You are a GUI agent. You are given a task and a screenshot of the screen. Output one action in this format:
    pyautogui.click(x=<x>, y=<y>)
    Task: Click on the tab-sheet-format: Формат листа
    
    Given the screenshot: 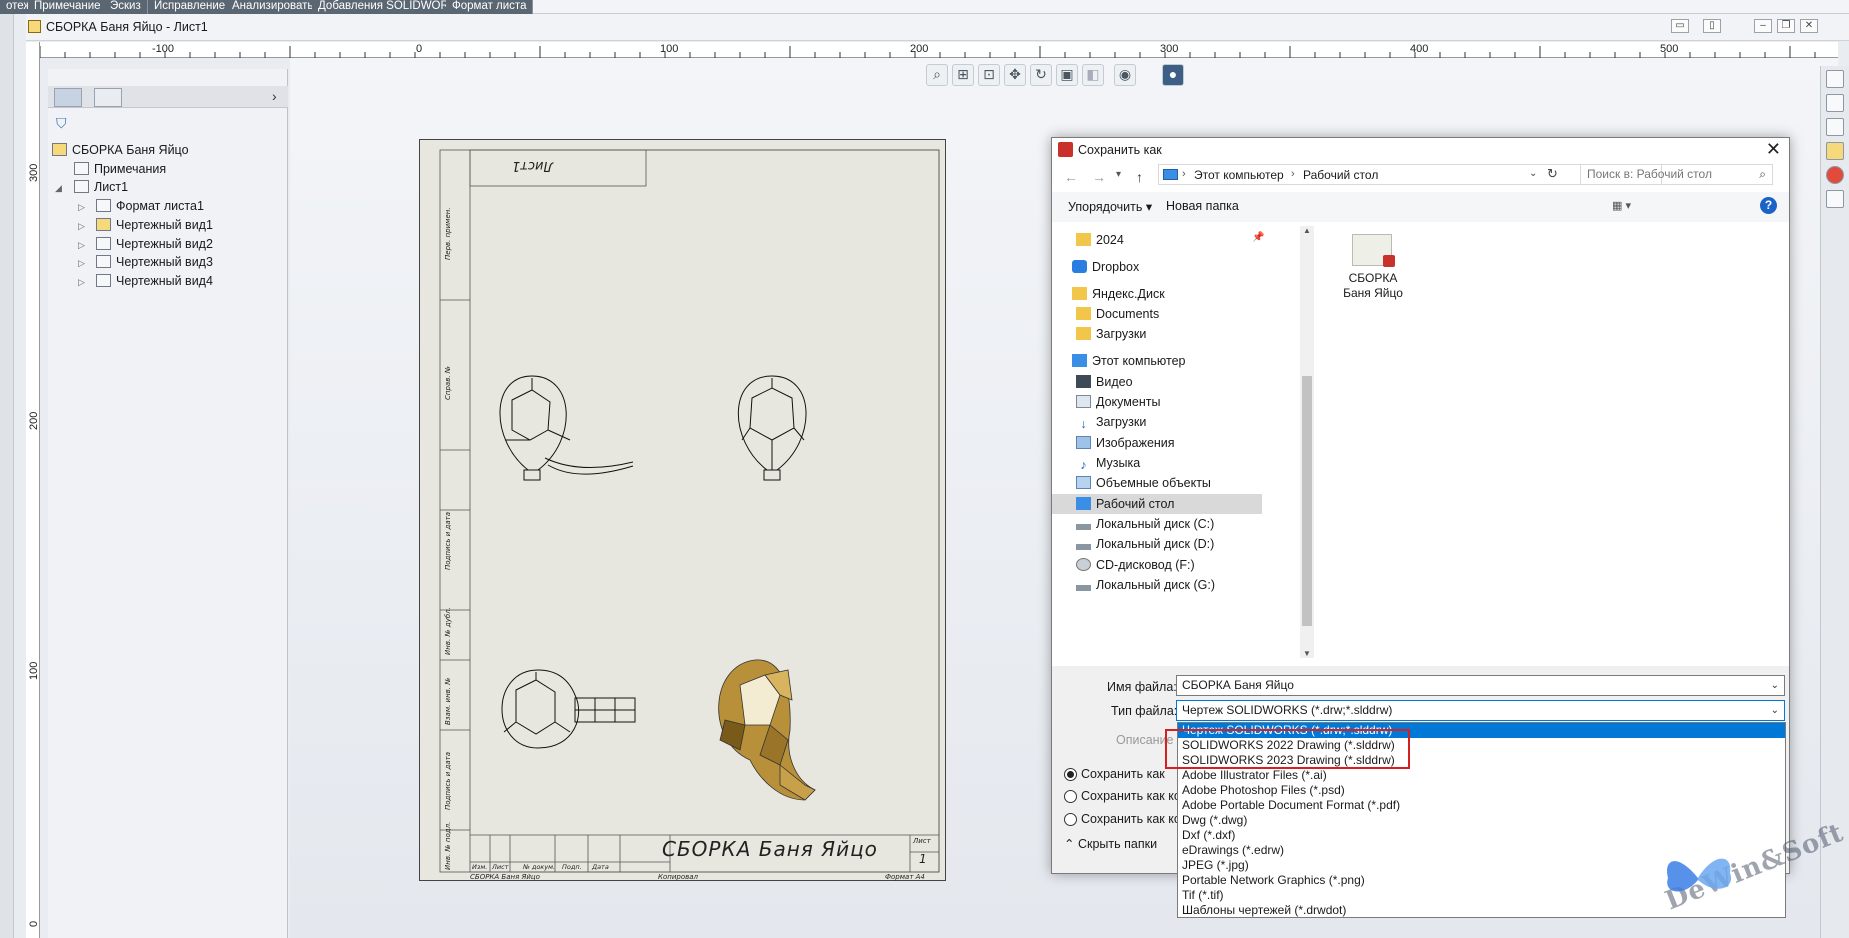 What is the action you would take?
    pyautogui.click(x=490, y=7)
    